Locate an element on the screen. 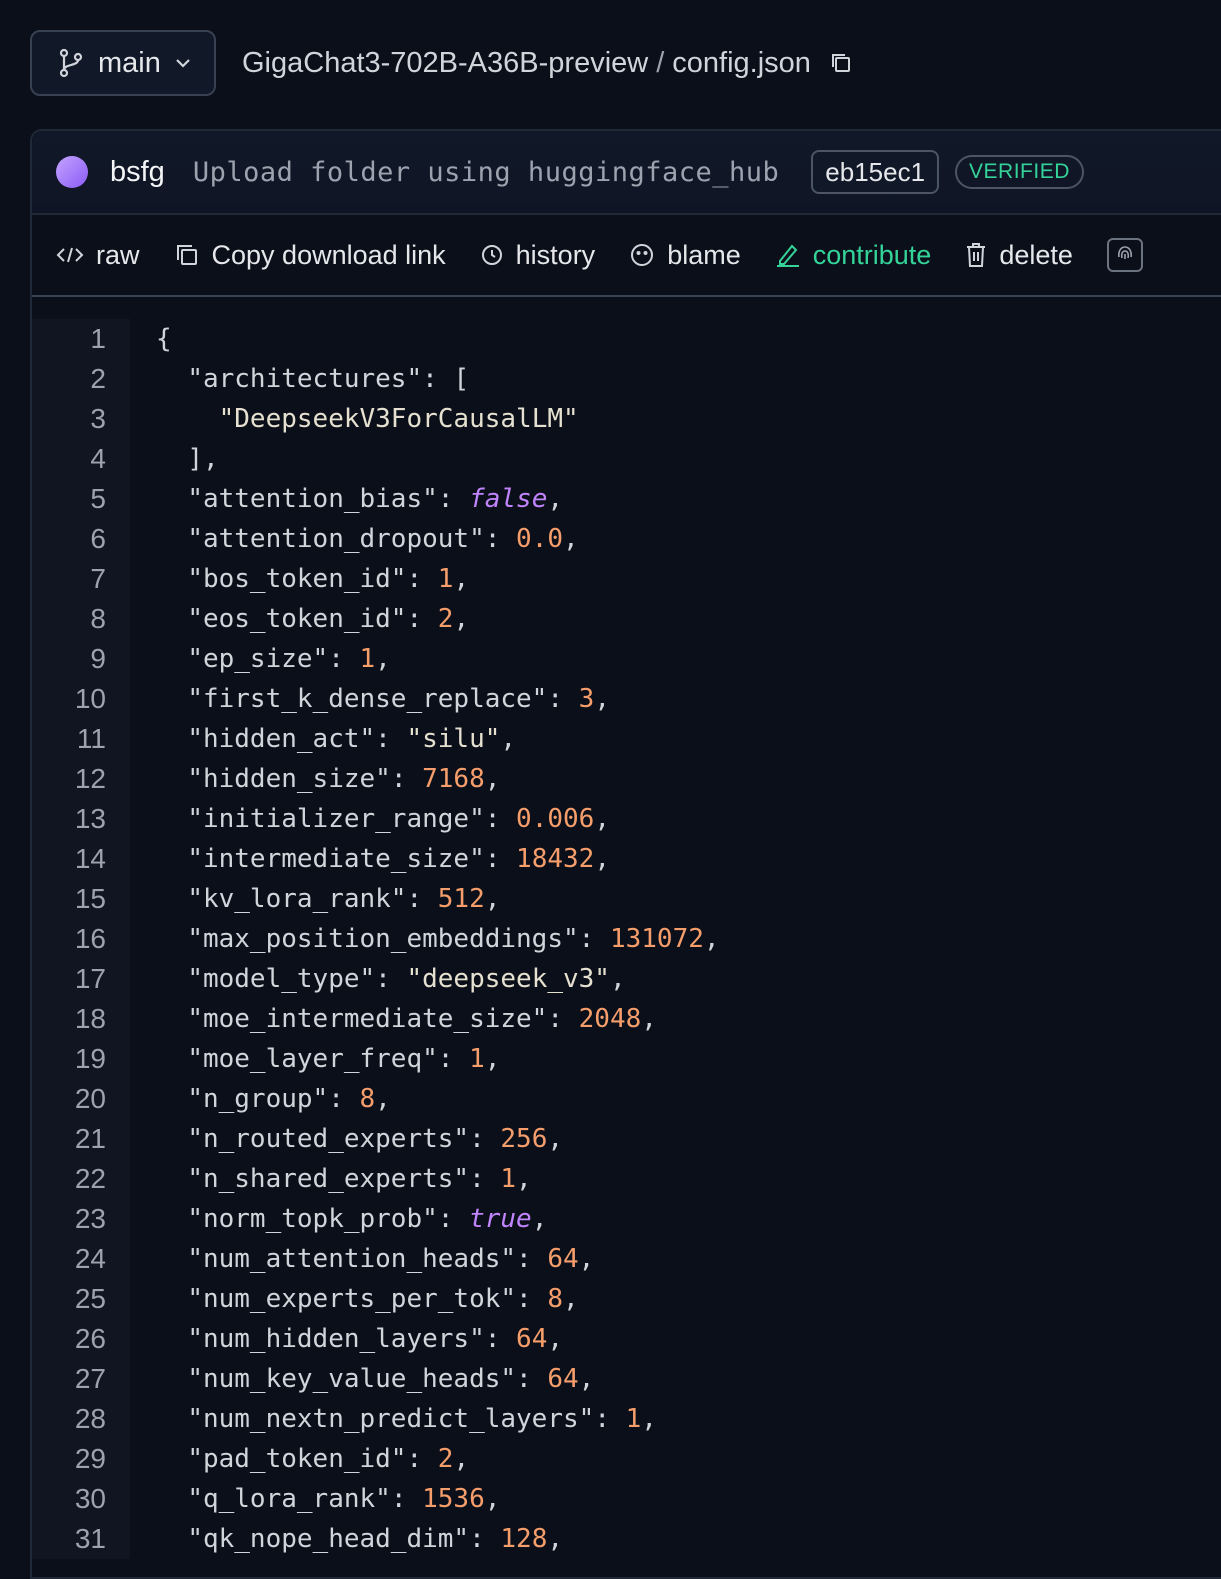  line-number: 5 is located at coordinates (81, 499).